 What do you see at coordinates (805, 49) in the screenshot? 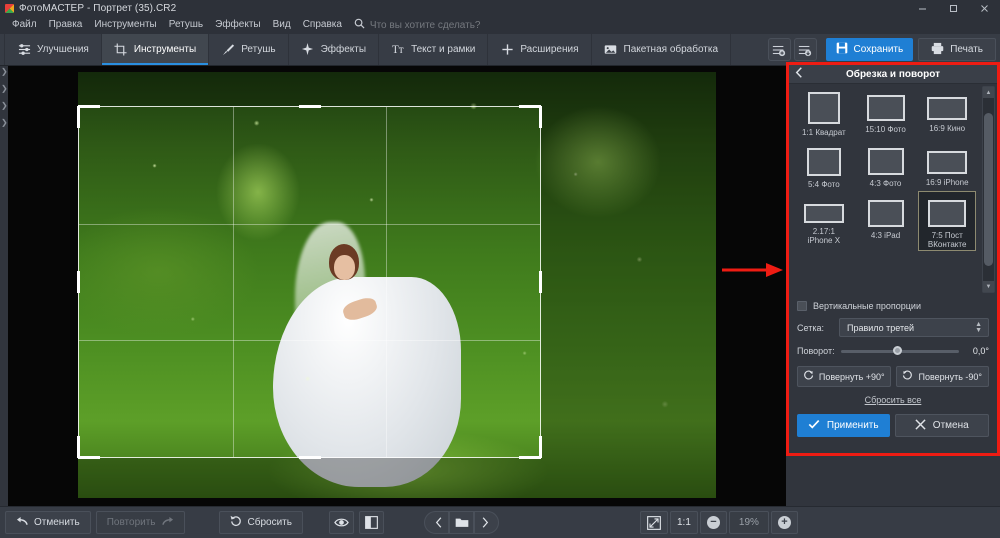
I see `preset-load-icon` at bounding box center [805, 49].